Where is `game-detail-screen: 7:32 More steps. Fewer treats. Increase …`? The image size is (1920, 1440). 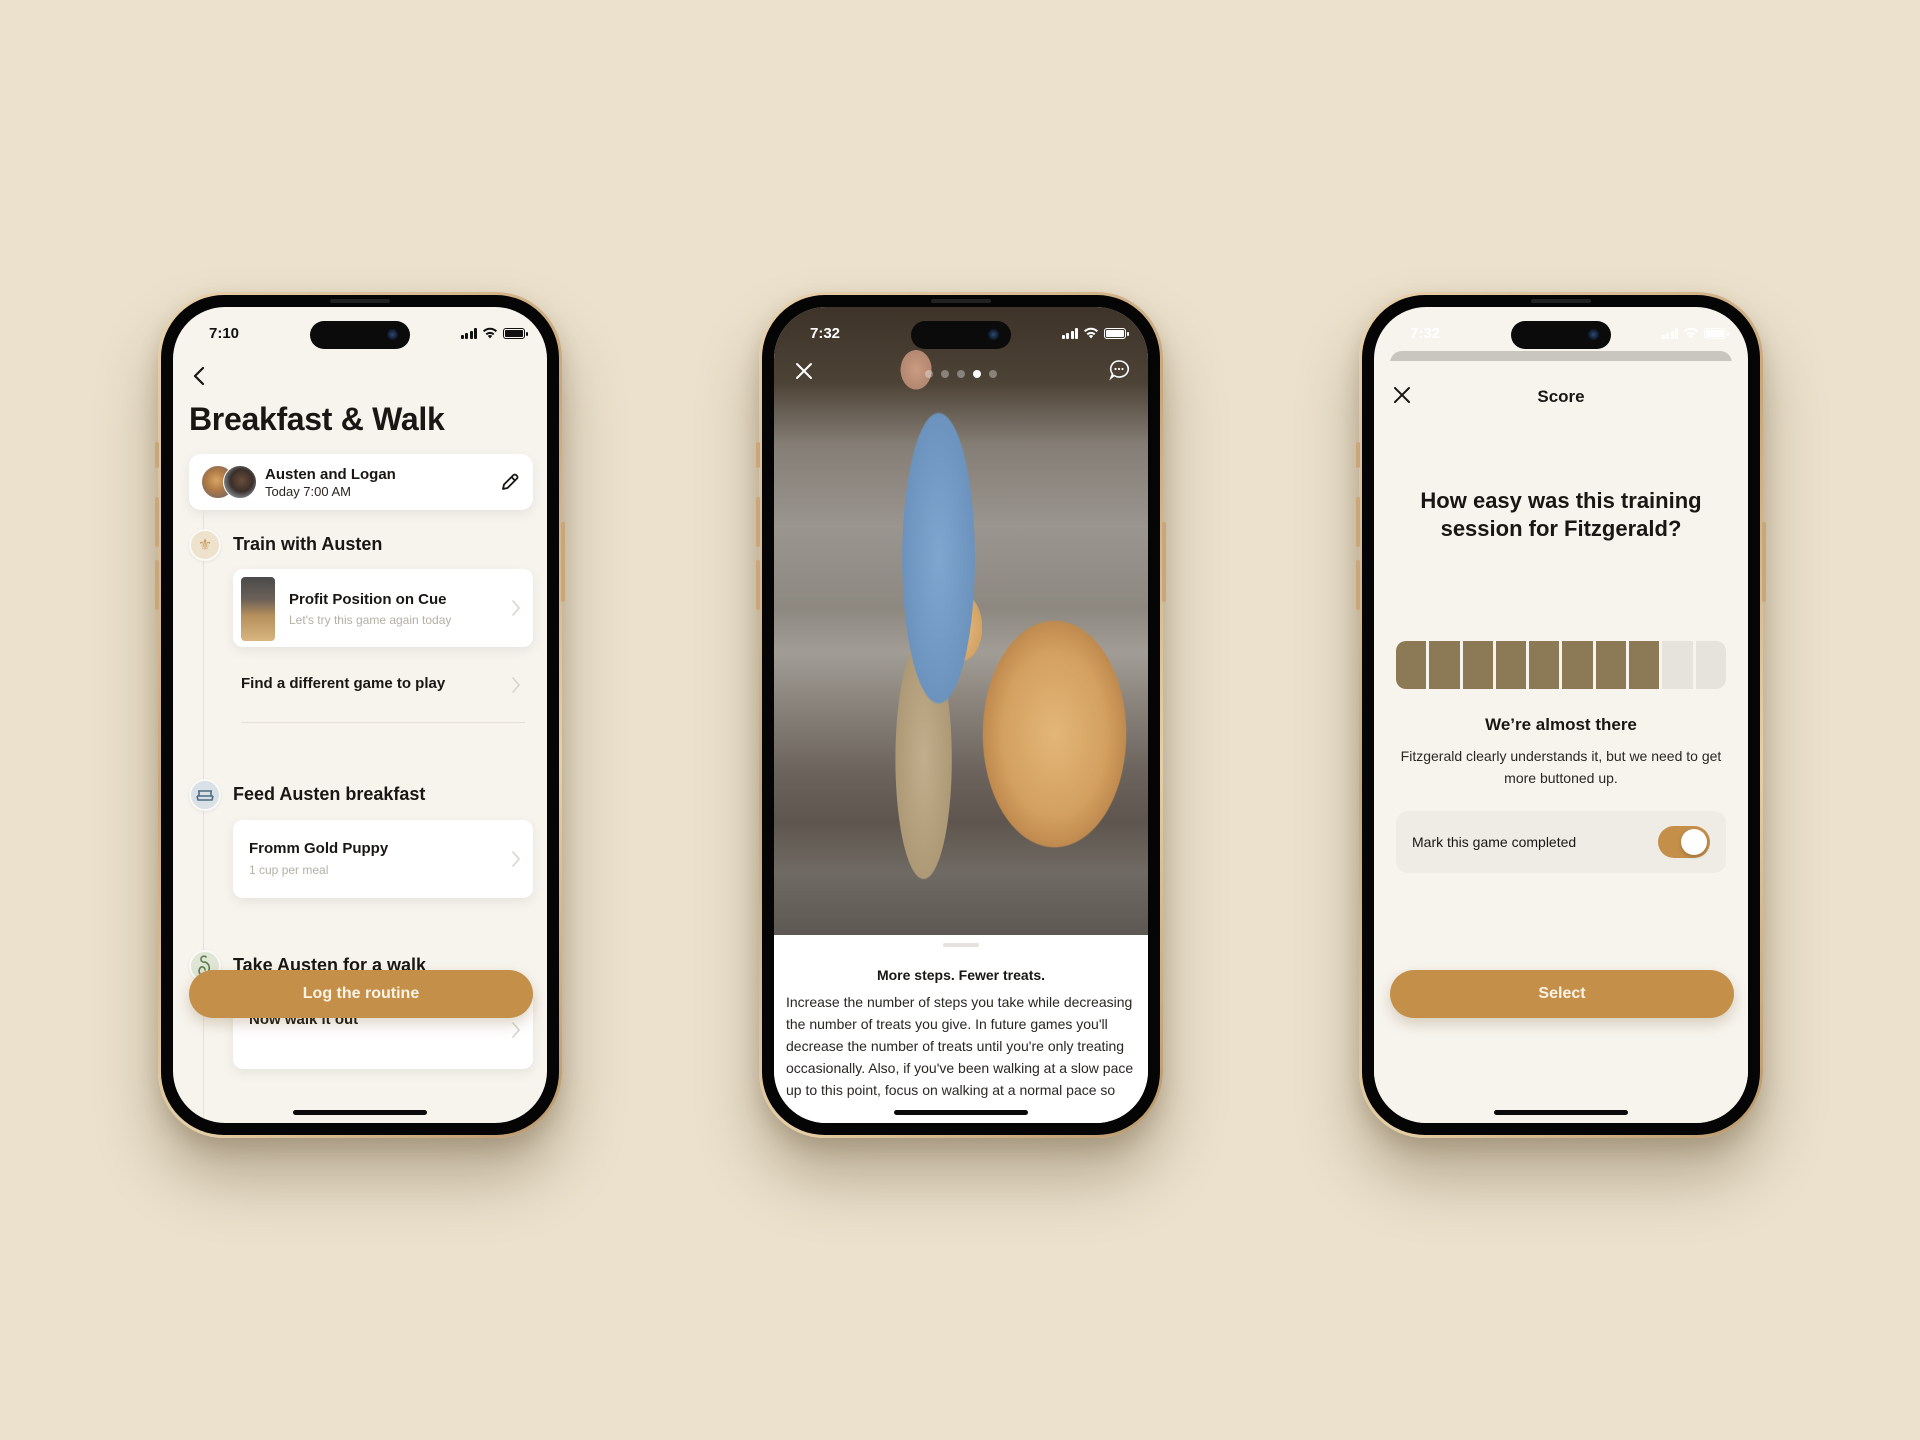
game-detail-screen: 7:32 More steps. Fewer treats. Increase … is located at coordinates (961, 715).